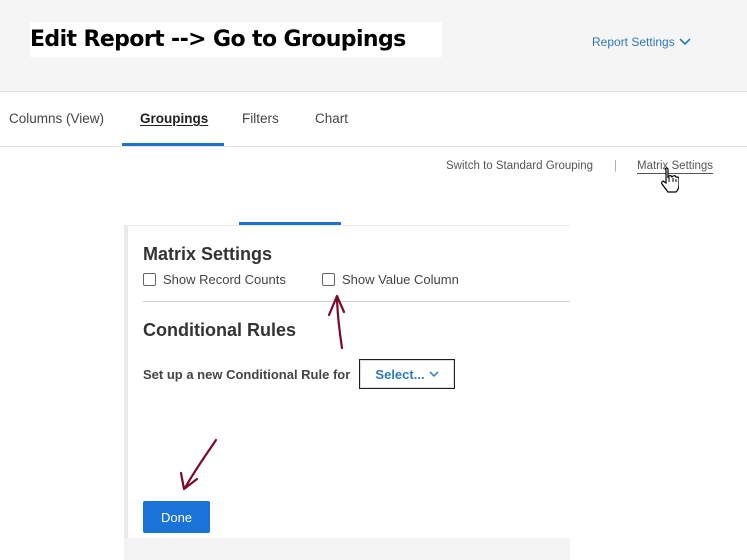 The width and height of the screenshot is (747, 560). What do you see at coordinates (218, 39) in the screenshot?
I see `annotation-caption: Edit Report --> Go to Groupings` at bounding box center [218, 39].